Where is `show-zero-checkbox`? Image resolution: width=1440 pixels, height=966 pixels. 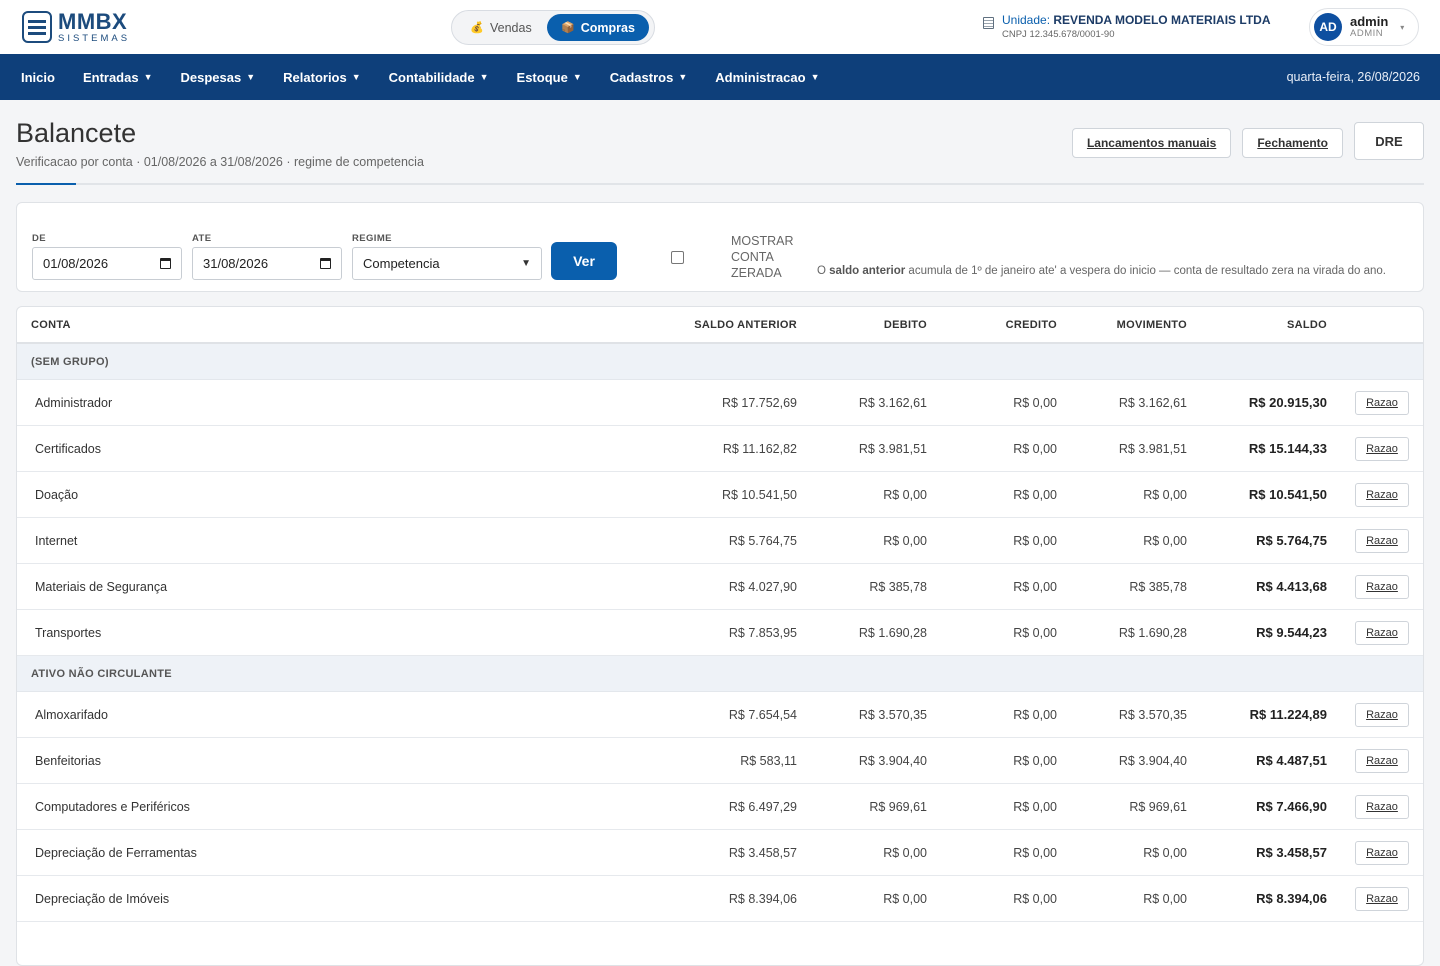
show-zero-checkbox is located at coordinates (677, 257).